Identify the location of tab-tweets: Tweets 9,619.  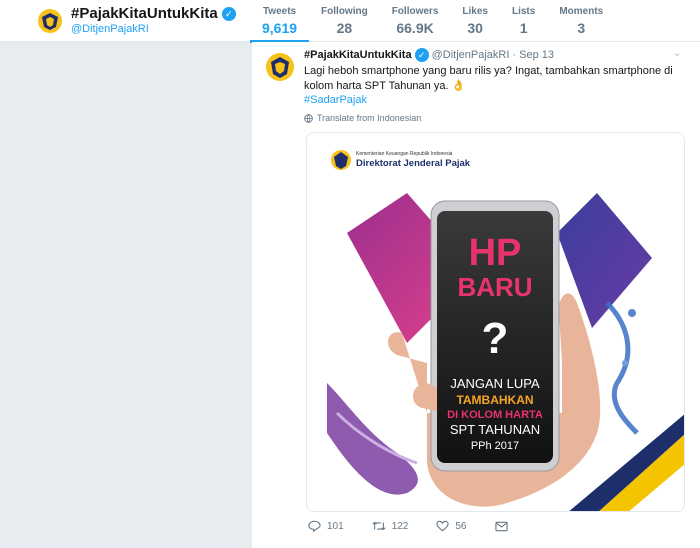
(280, 21).